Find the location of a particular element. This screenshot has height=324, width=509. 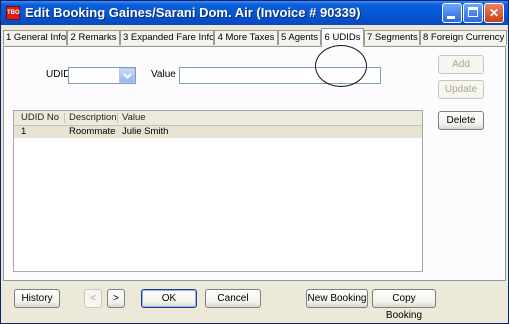

value-label: Value is located at coordinates (163, 74).